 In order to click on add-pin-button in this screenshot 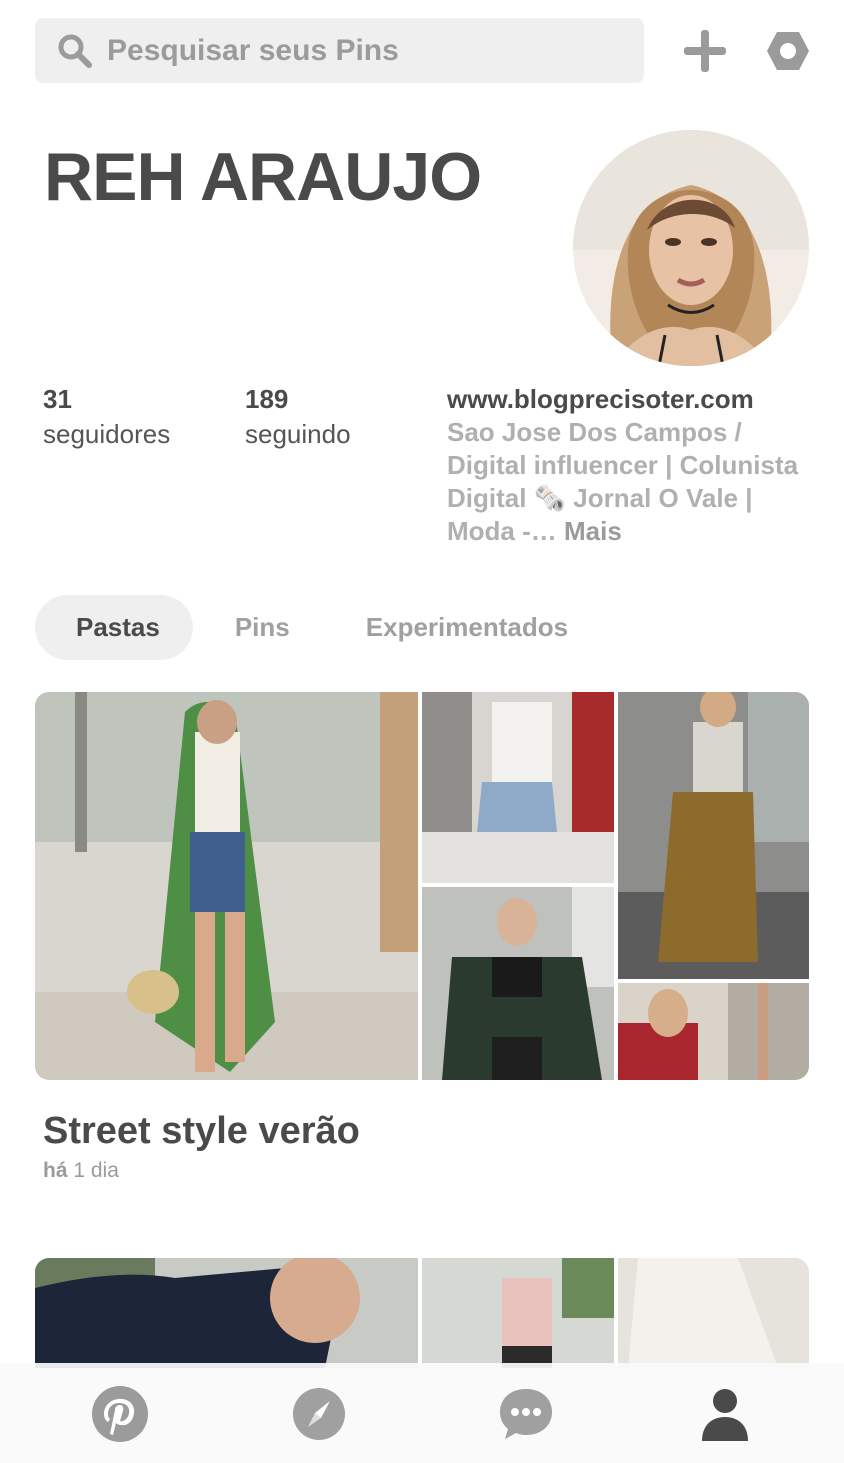, I will do `click(705, 51)`.